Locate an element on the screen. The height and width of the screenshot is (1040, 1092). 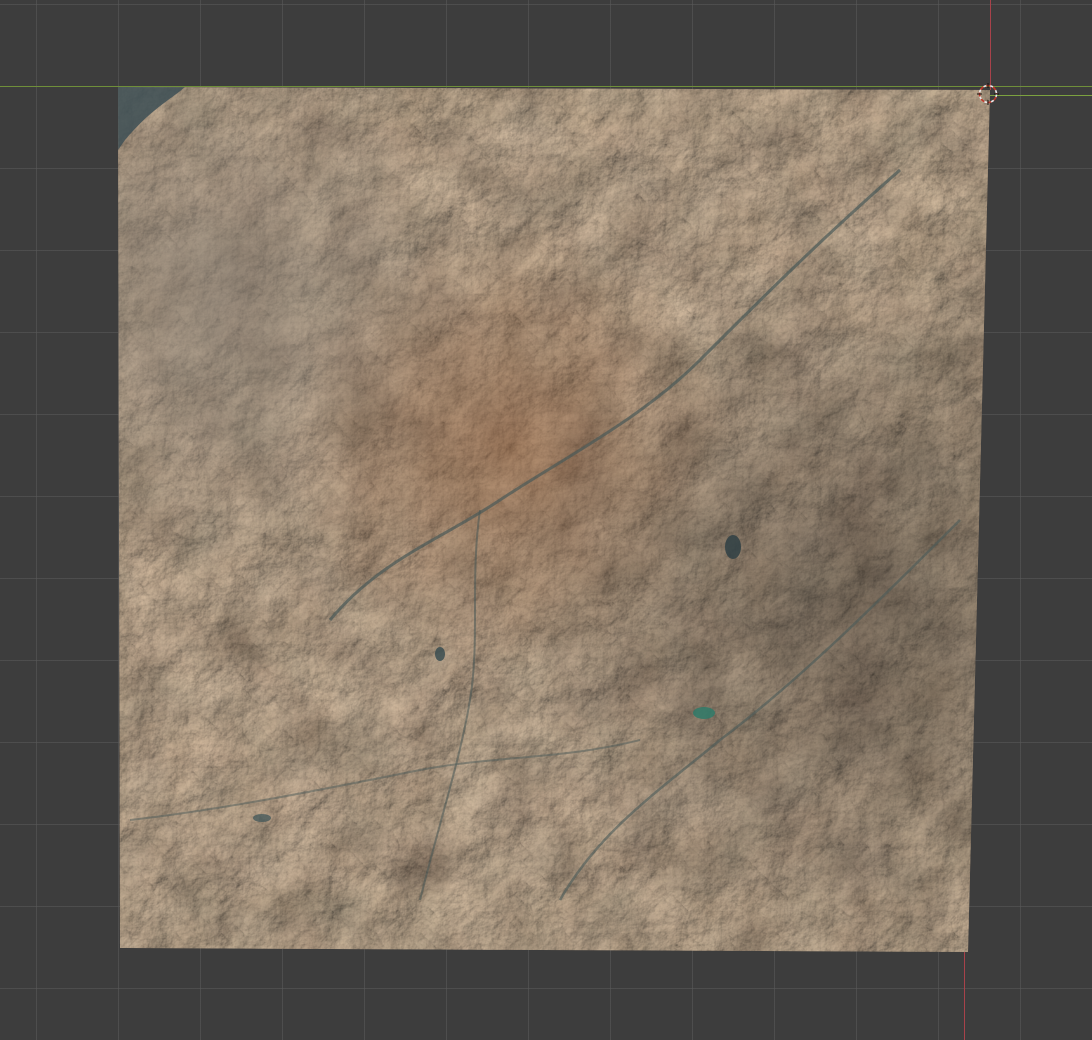
3d-cursor-icon is located at coordinates (988, 94).